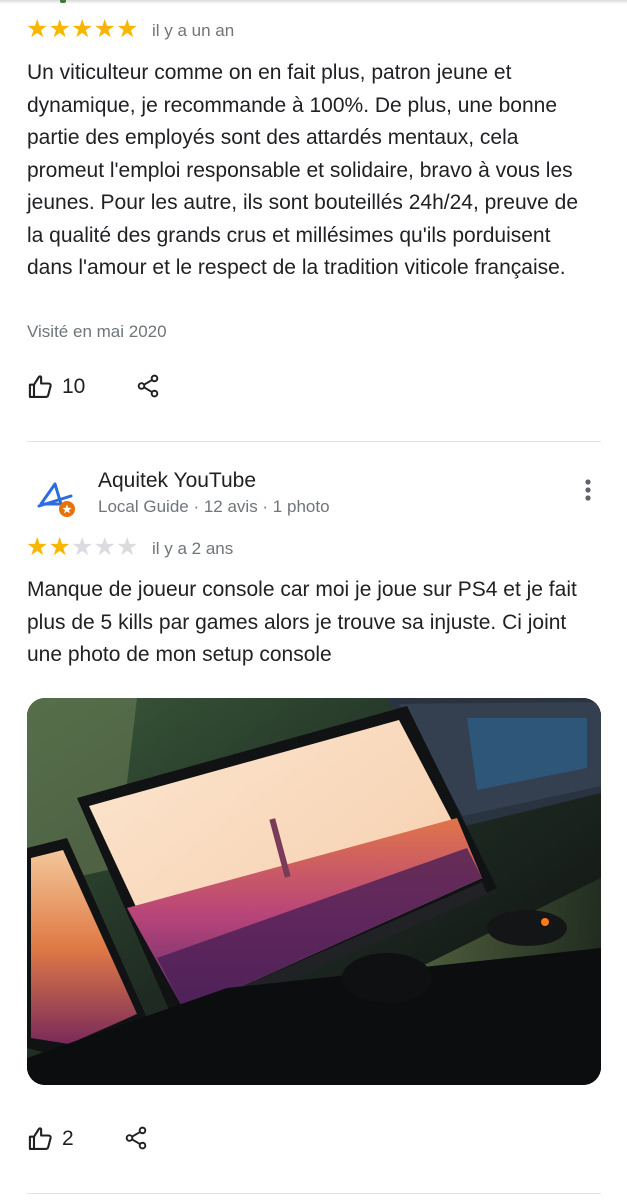  I want to click on visited-date: Visité en mai 2020, so click(97, 331).